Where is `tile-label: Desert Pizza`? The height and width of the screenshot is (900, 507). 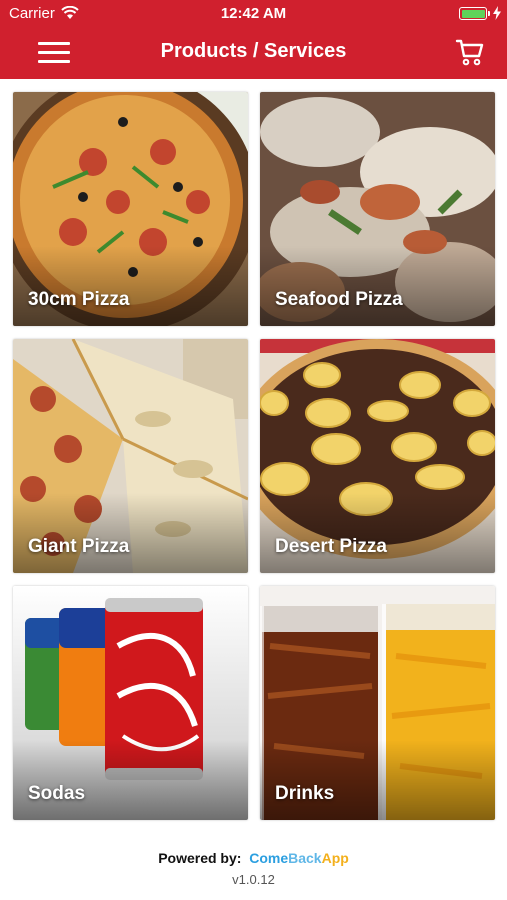
tile-label: Desert Pizza is located at coordinates (331, 546).